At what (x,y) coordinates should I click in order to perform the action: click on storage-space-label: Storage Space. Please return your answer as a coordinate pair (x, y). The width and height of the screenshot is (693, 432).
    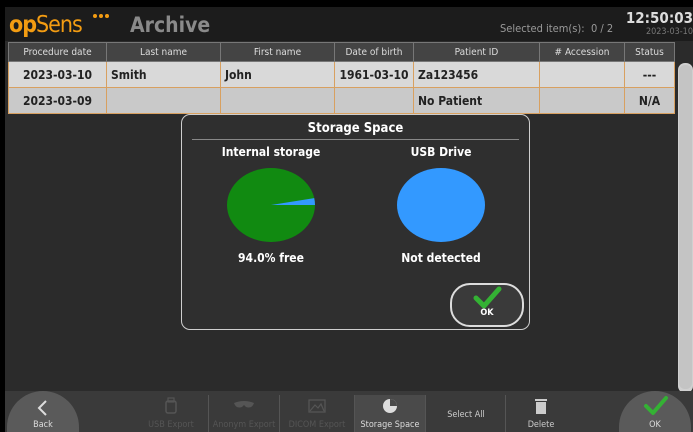
    Looking at the image, I should click on (390, 425).